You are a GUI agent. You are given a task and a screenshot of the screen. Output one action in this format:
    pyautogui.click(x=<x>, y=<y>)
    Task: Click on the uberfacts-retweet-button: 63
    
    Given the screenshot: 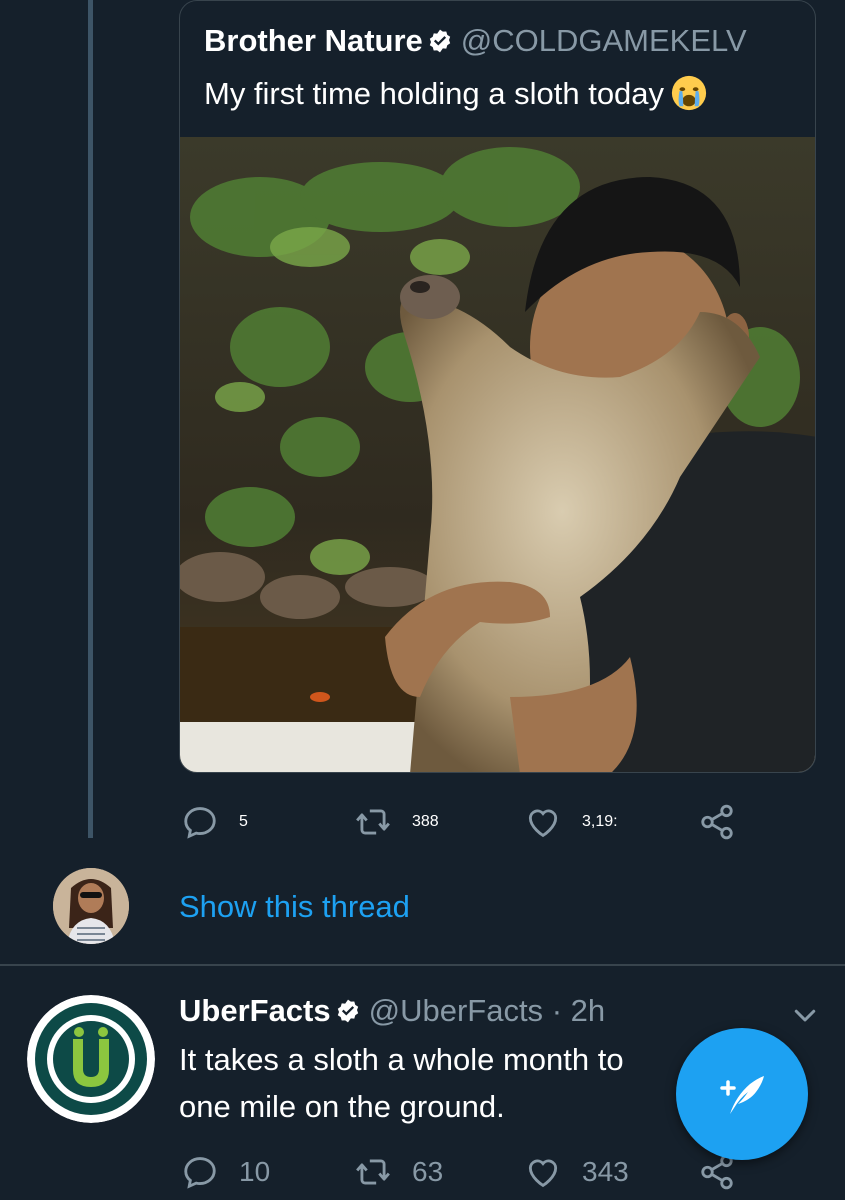 What is the action you would take?
    pyautogui.click(x=398, y=1172)
    